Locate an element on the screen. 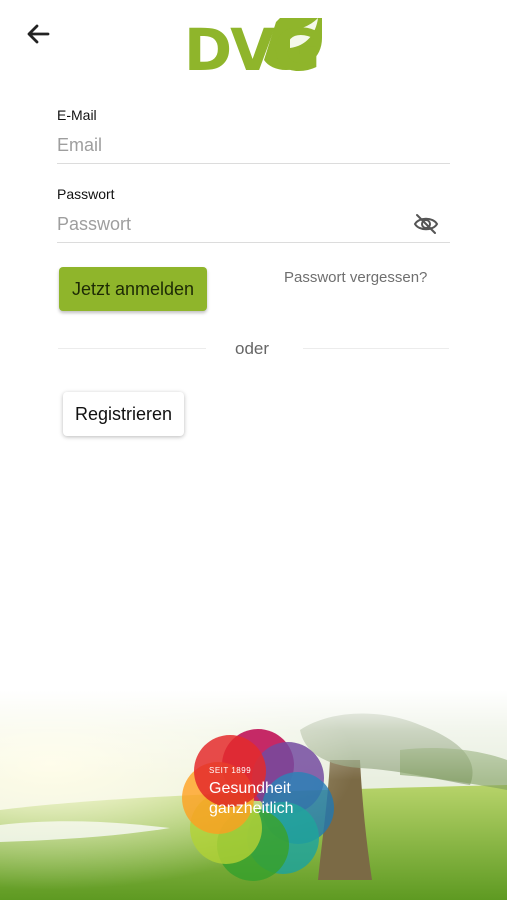 The width and height of the screenshot is (507, 900). badge-subtitle: SEIT 1899 is located at coordinates (230, 770).